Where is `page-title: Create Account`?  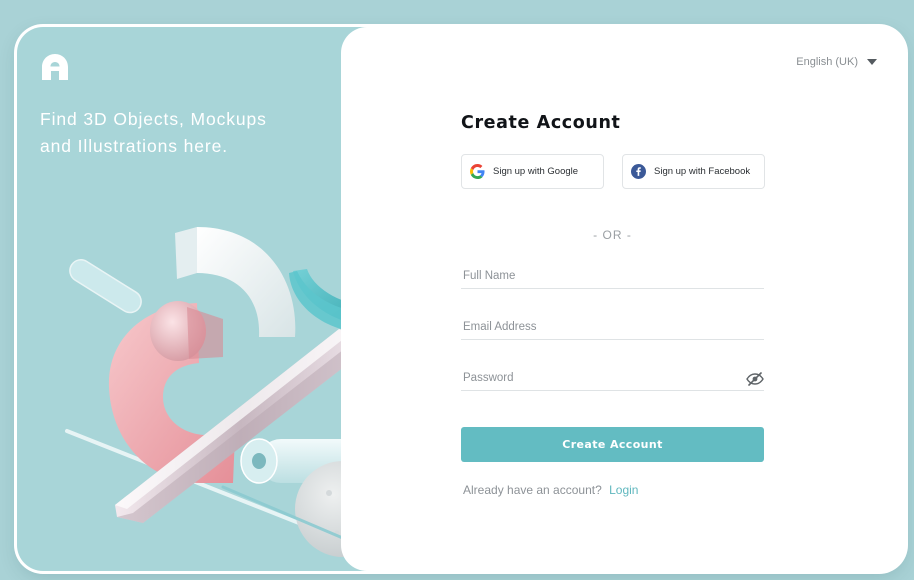
page-title: Create Account is located at coordinates (541, 123).